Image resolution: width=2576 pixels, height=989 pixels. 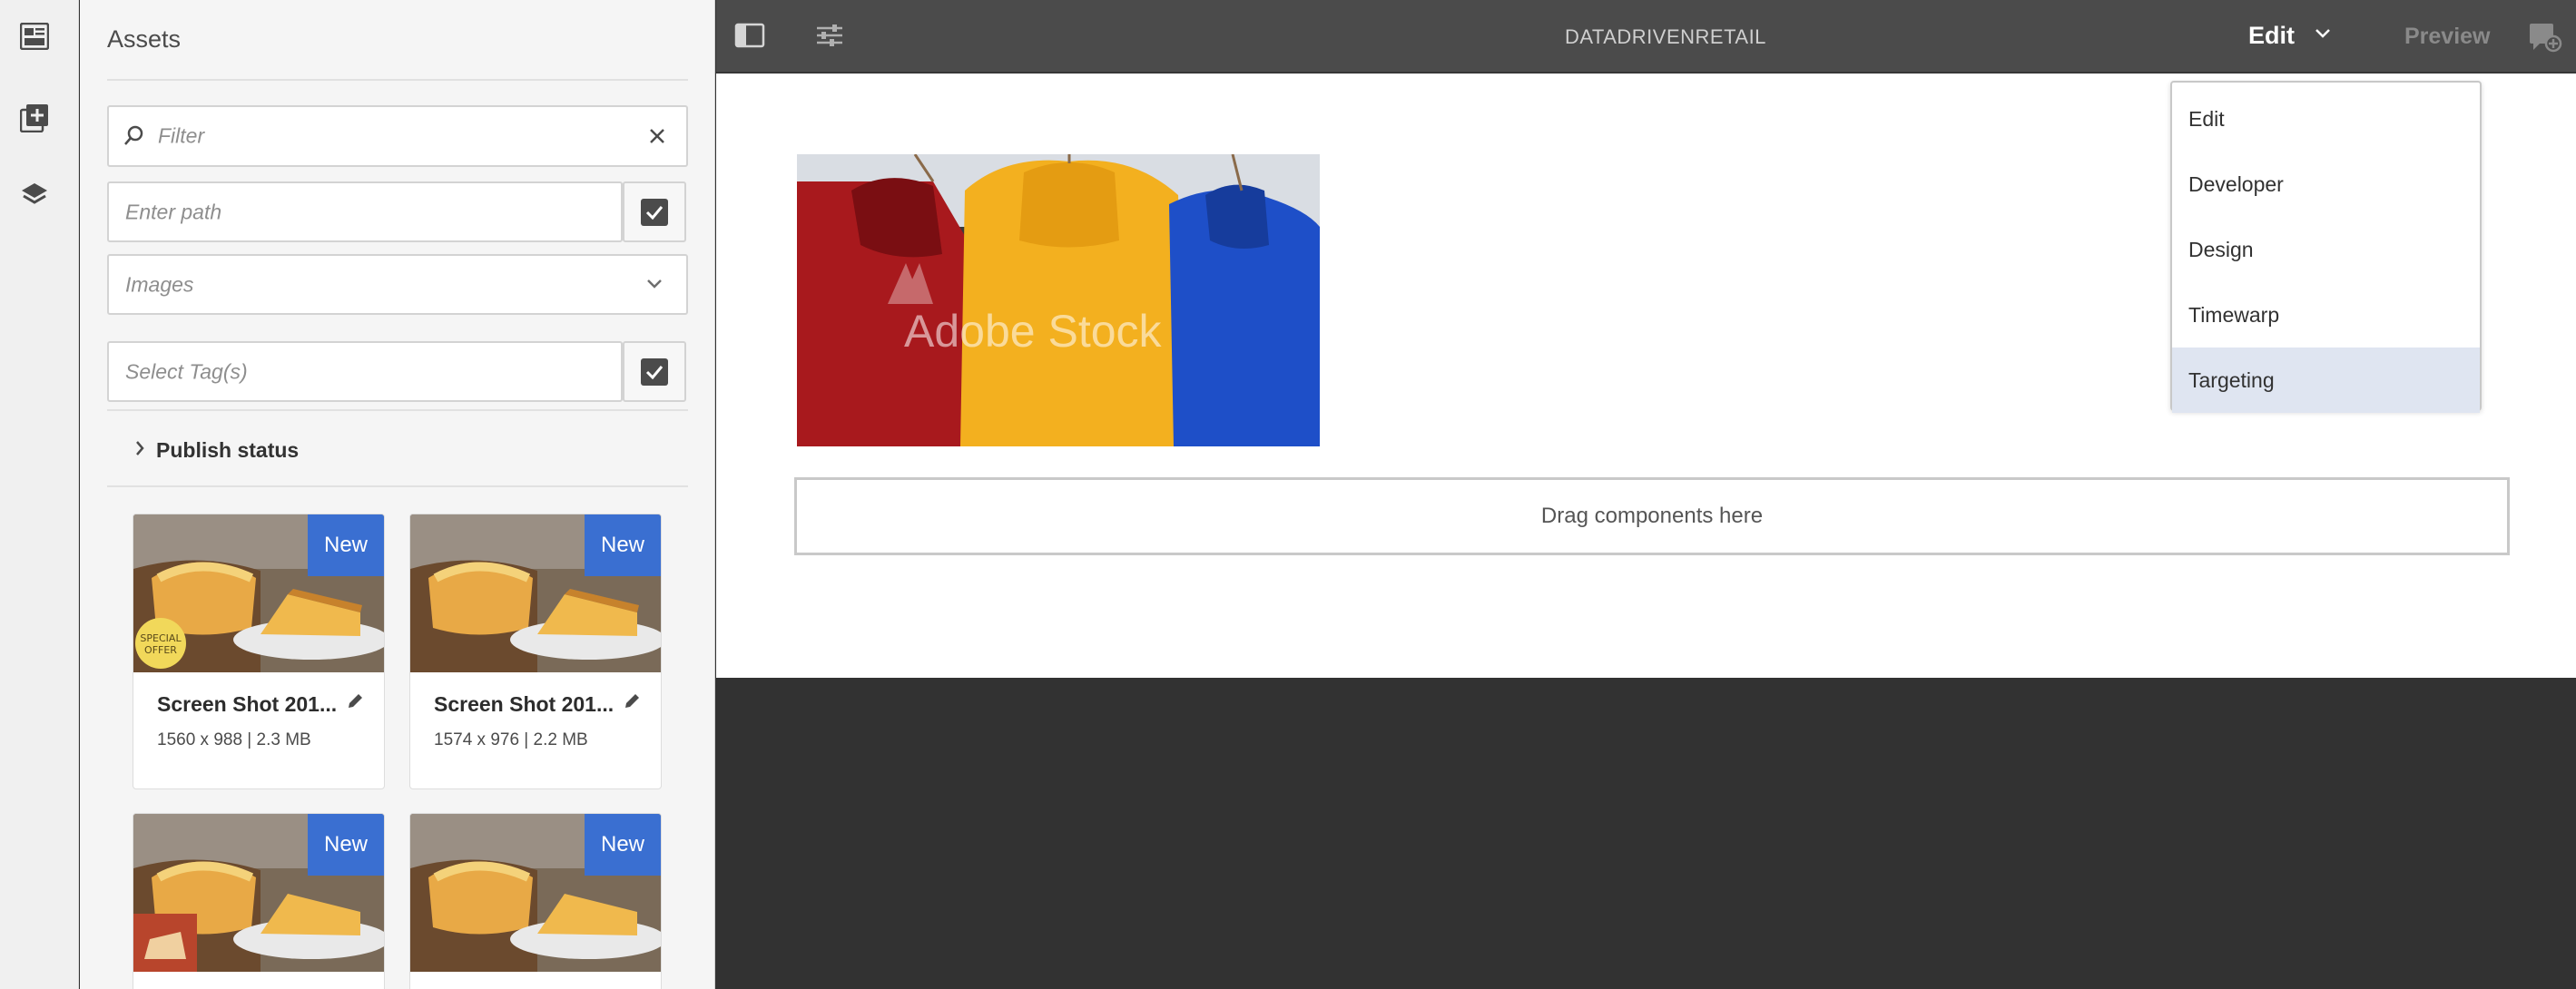 What do you see at coordinates (34, 195) in the screenshot?
I see `content-tree-layers-icon` at bounding box center [34, 195].